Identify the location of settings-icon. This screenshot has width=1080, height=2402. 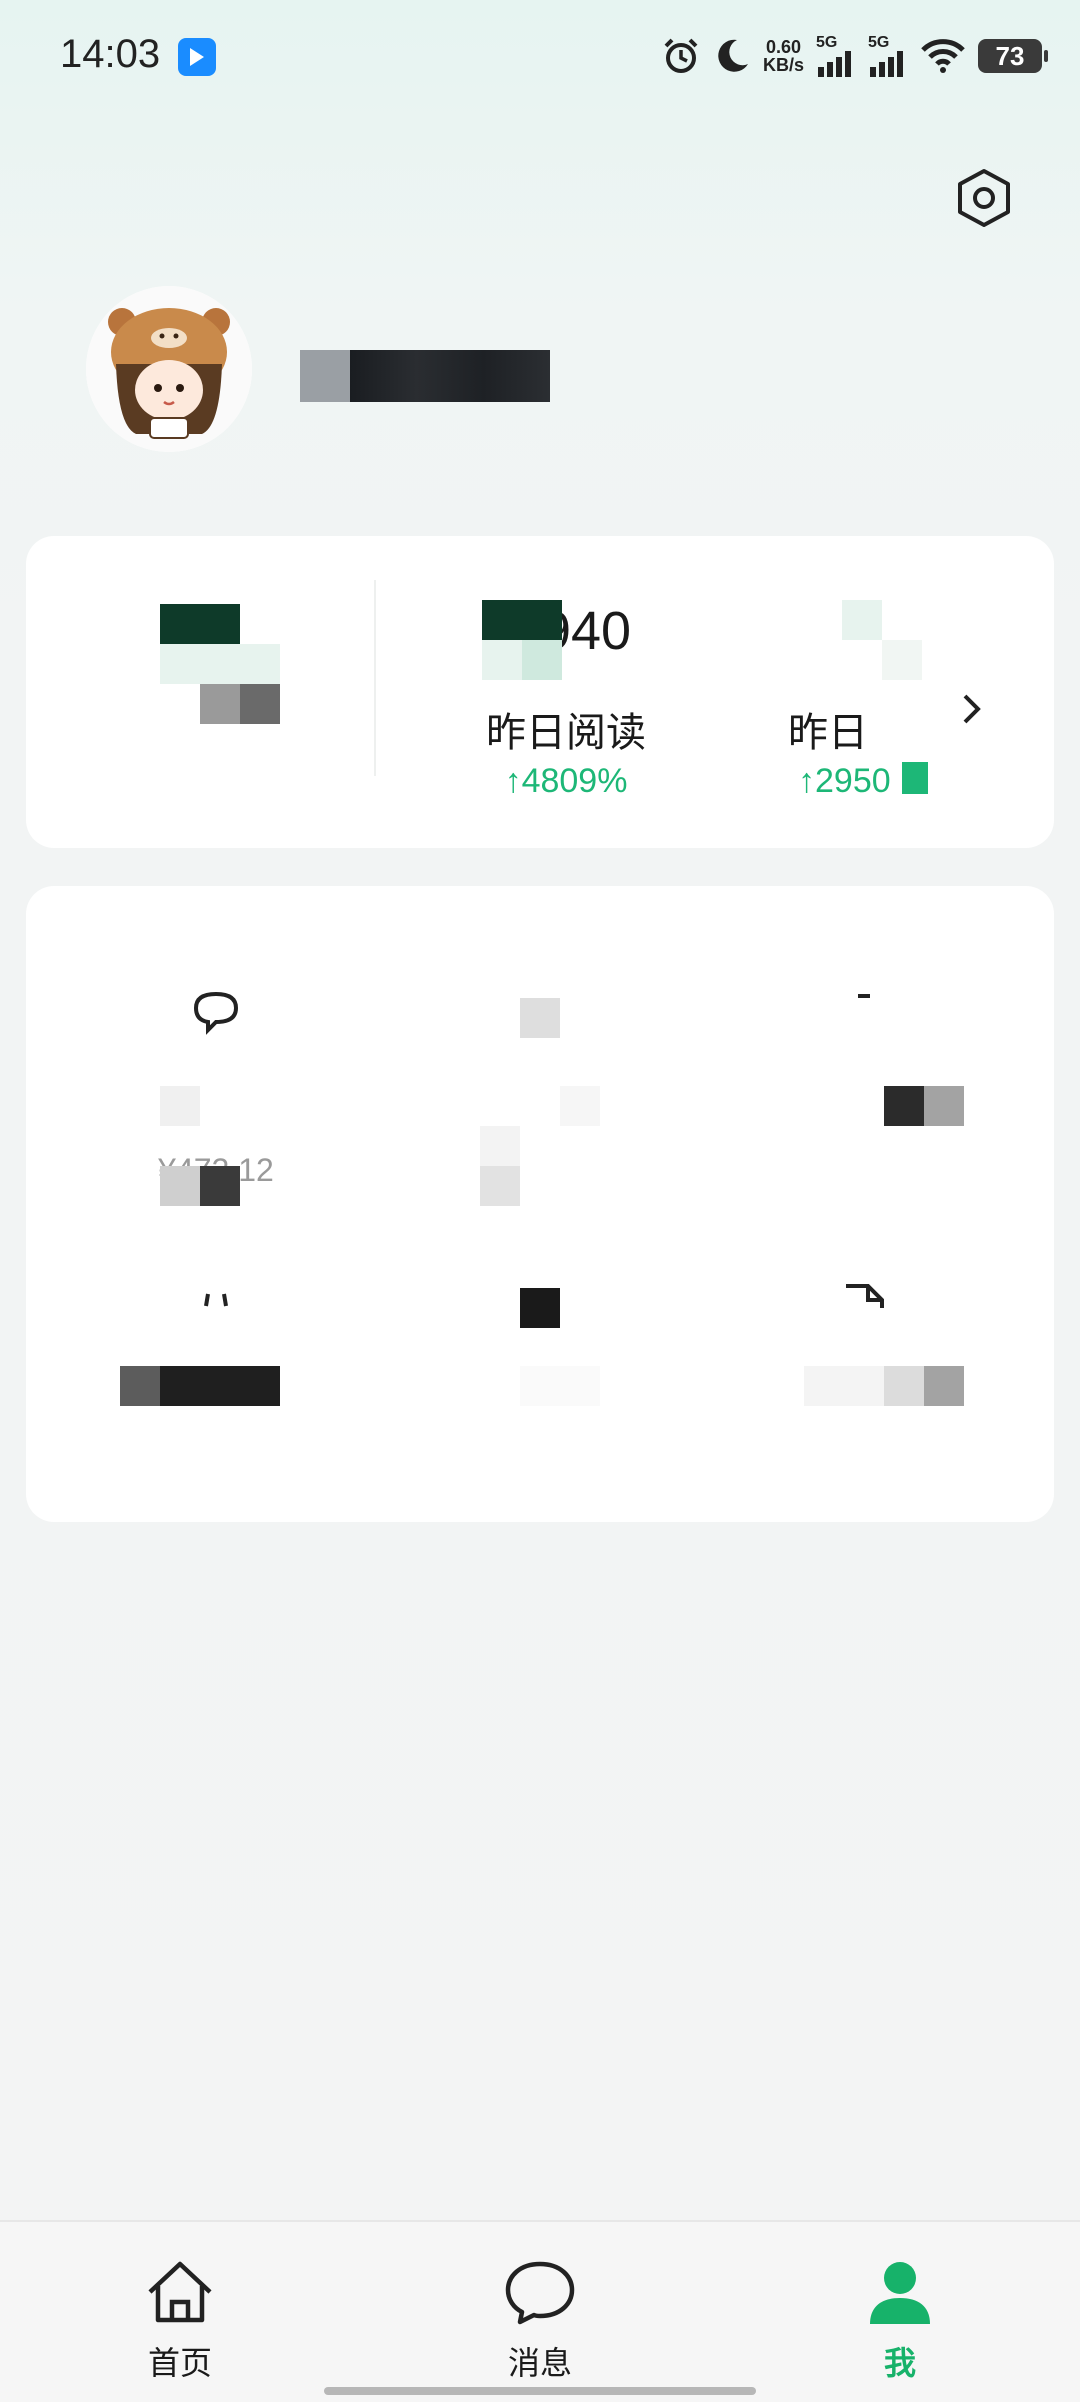
(984, 198).